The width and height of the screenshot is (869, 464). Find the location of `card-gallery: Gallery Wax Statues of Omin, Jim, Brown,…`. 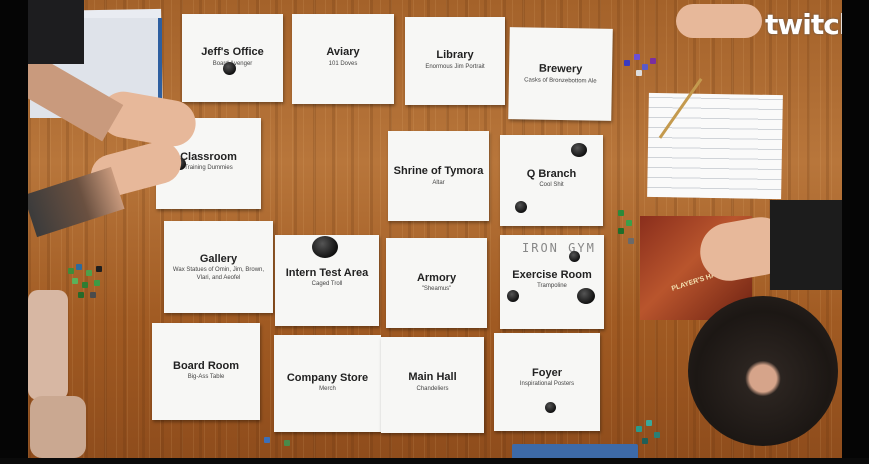

card-gallery: Gallery Wax Statues of Omin, Jim, Brown,… is located at coordinates (218, 267).